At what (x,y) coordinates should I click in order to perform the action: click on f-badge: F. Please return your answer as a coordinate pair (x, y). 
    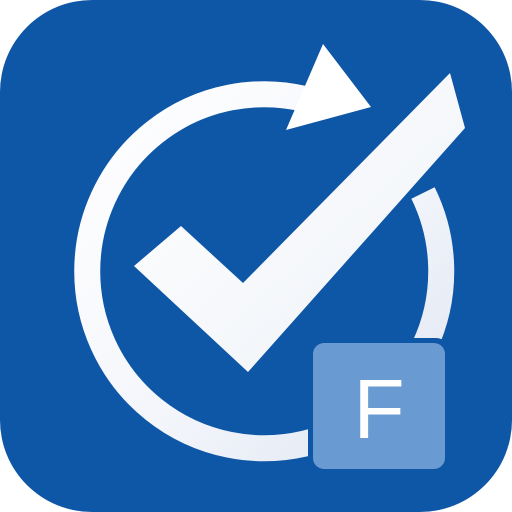
    Looking at the image, I should click on (379, 406).